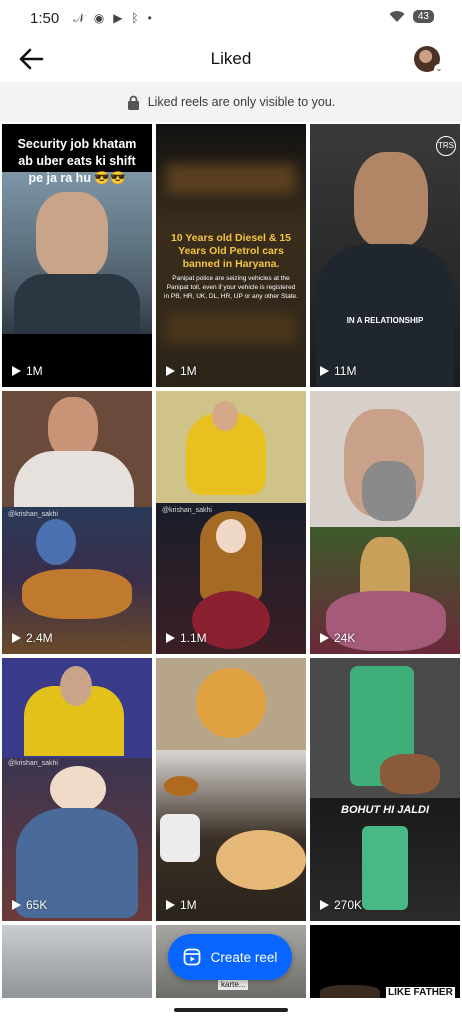 This screenshot has height=1024, width=462. Describe the element at coordinates (133, 102) in the screenshot. I see `lock-icon` at that location.